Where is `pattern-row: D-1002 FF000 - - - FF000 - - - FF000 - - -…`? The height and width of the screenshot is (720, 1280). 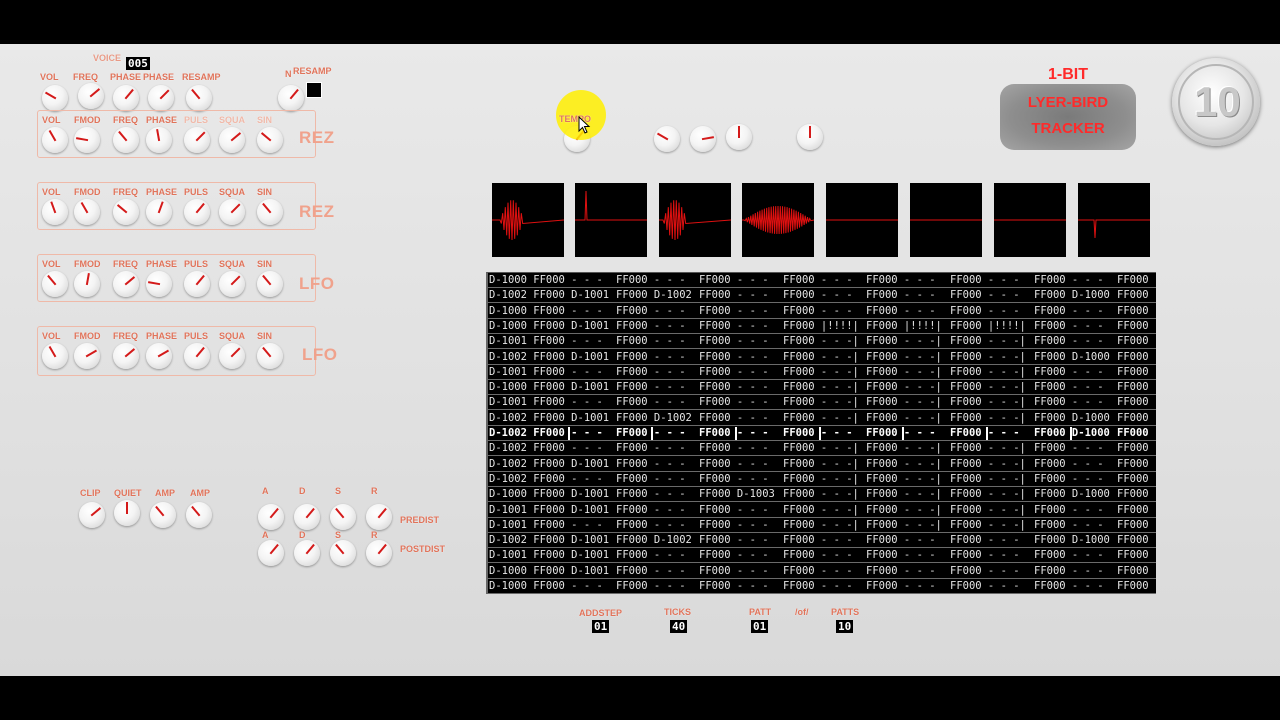 pattern-row: D-1002 FF000 - - - FF000 - - - FF000 - - -… is located at coordinates (822, 433).